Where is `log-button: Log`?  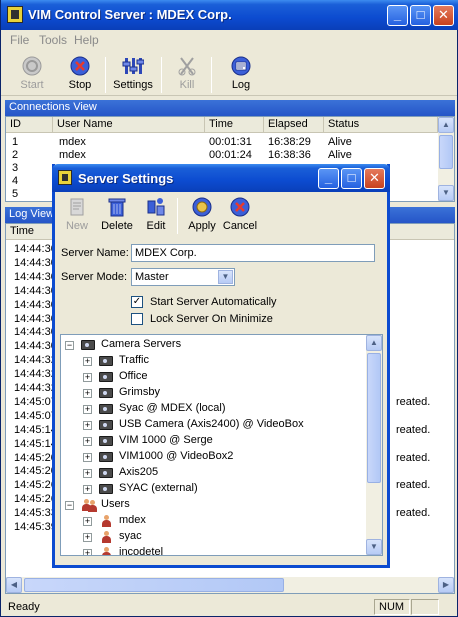
log-button: Log is located at coordinates (241, 75).